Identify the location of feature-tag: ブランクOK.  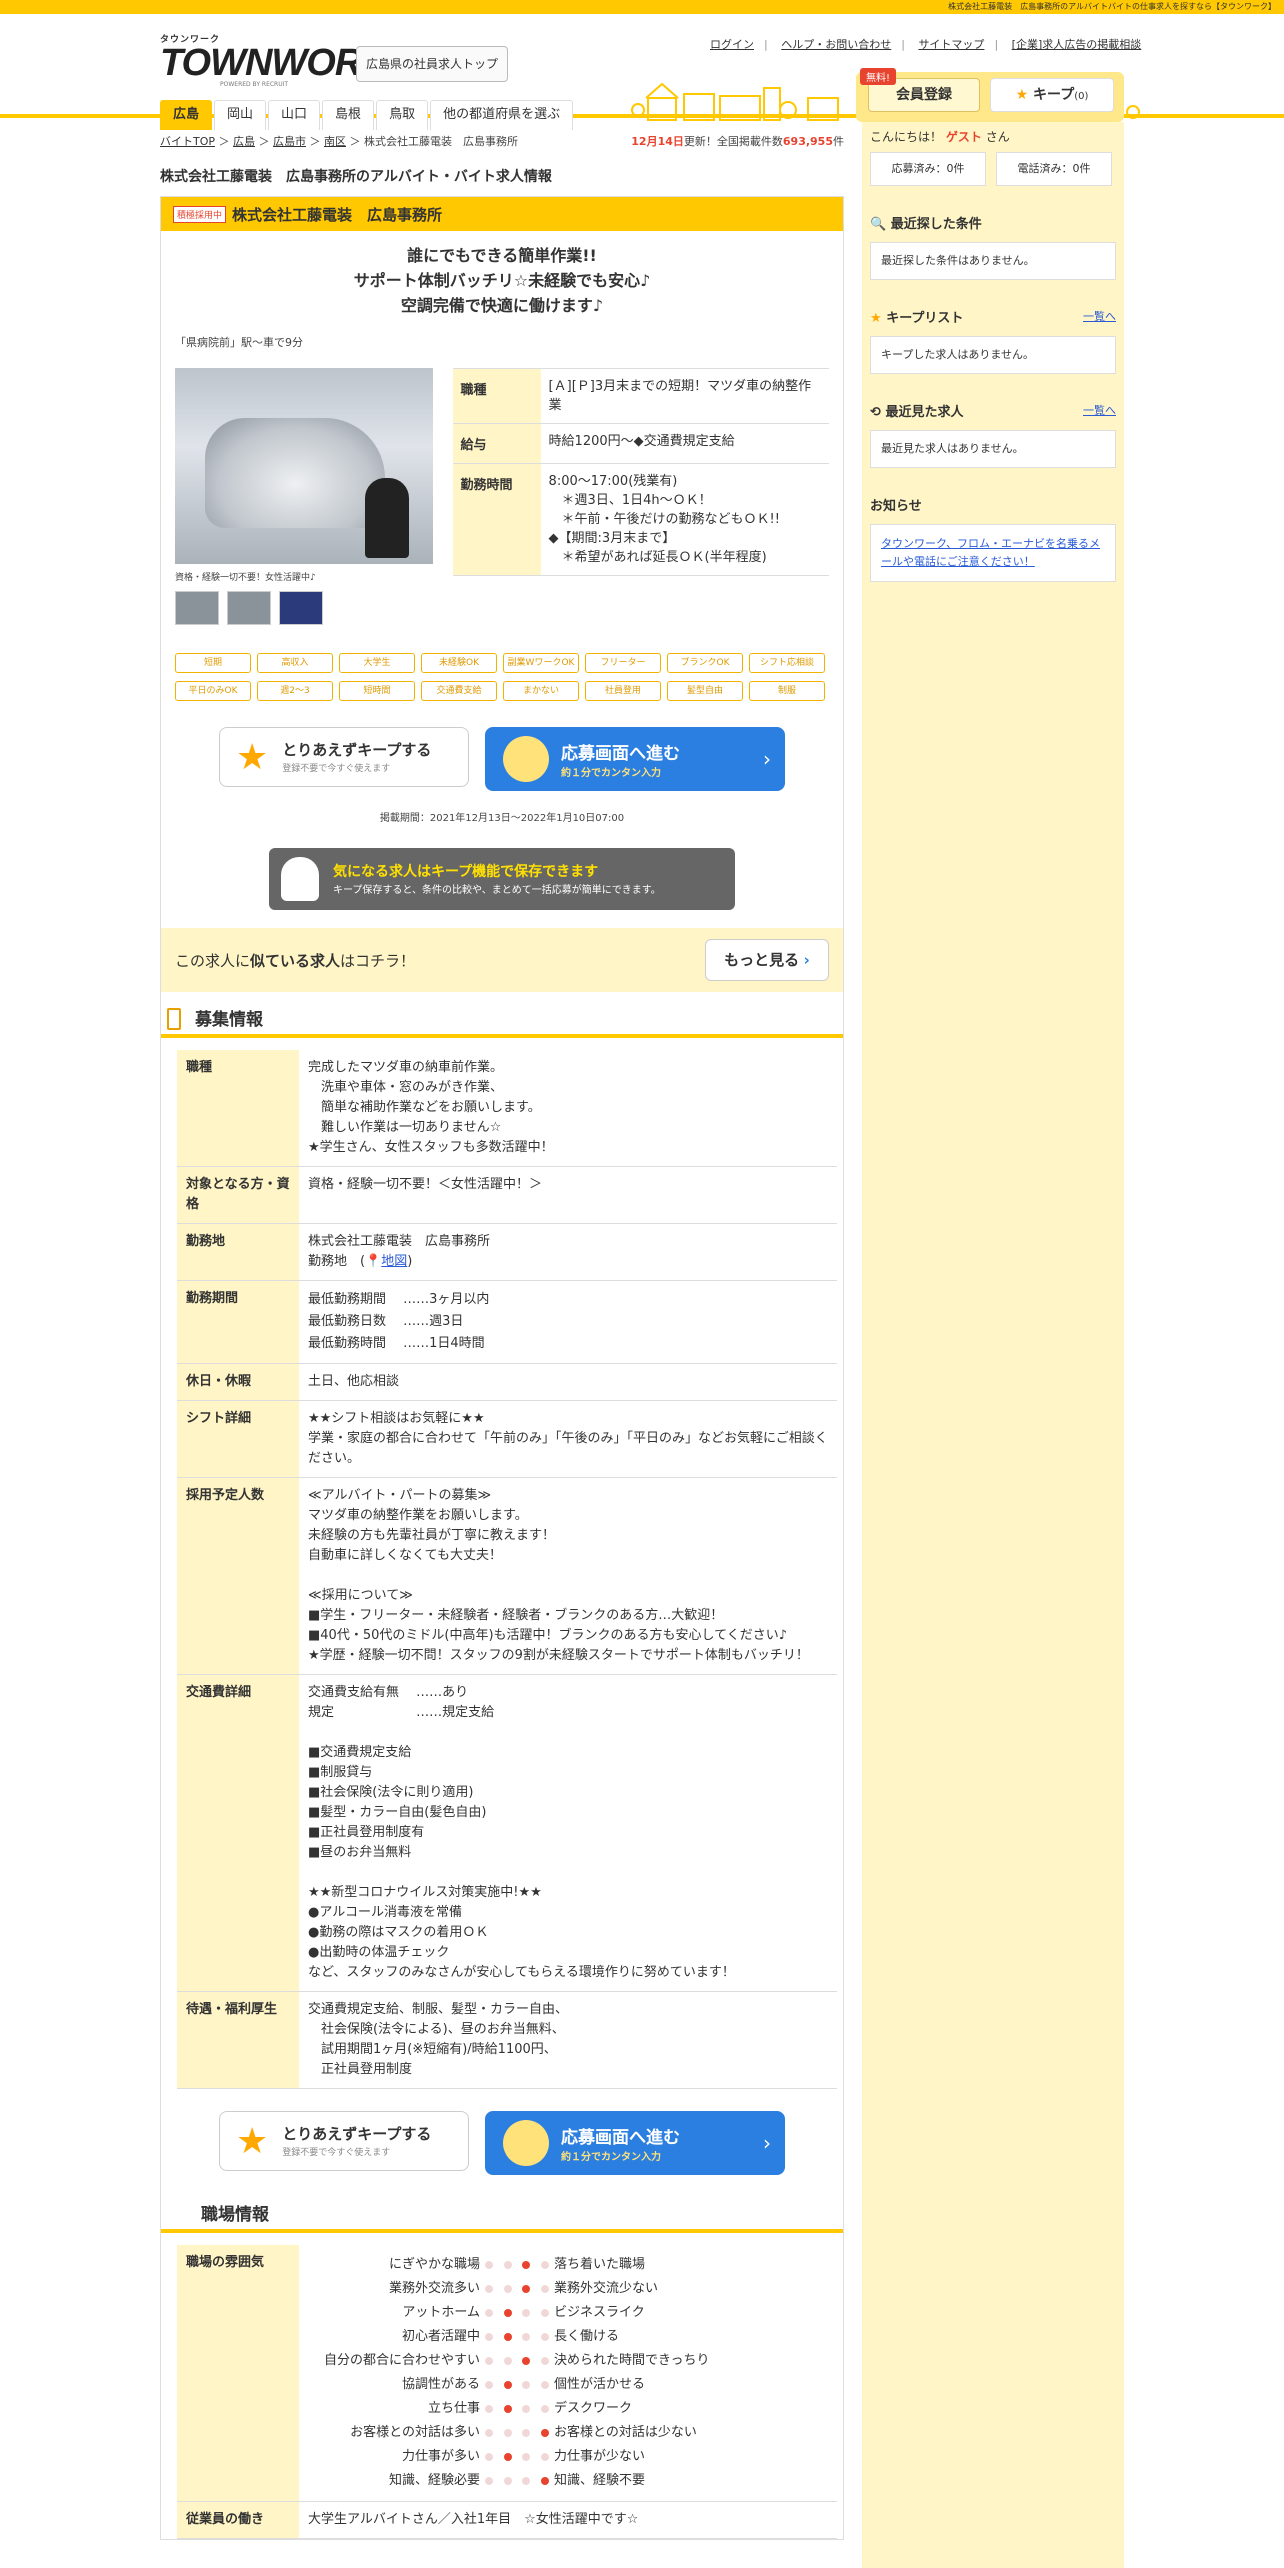
(705, 663).